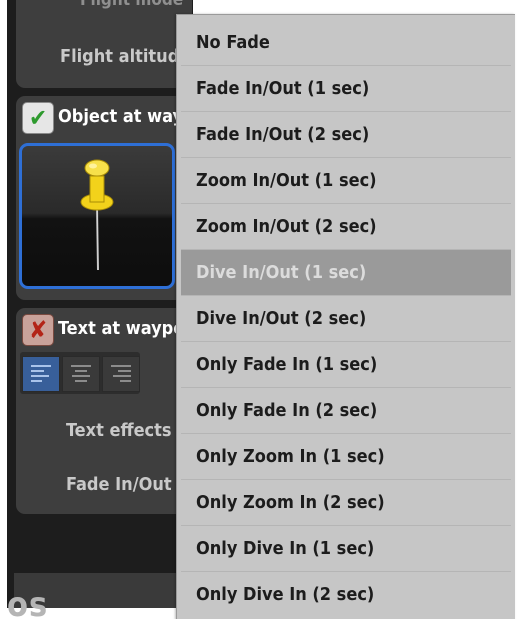 This screenshot has height=619, width=517. What do you see at coordinates (119, 430) in the screenshot?
I see `text-effects-label: Text effects` at bounding box center [119, 430].